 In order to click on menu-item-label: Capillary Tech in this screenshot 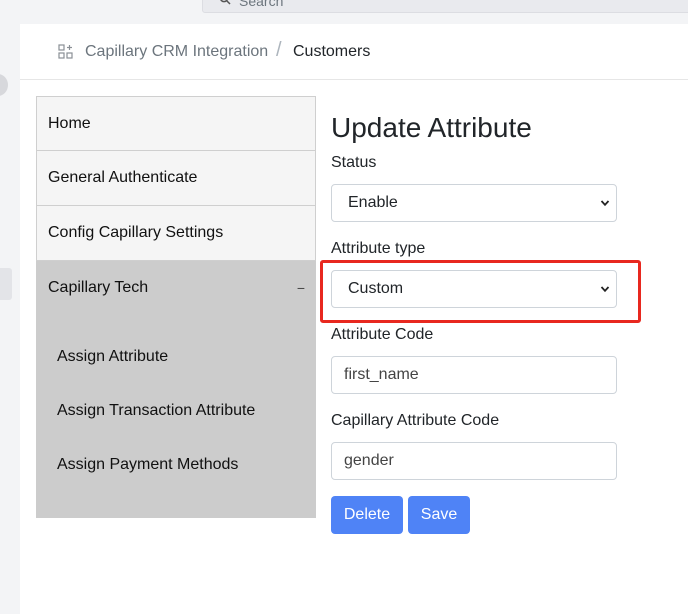, I will do `click(98, 287)`.